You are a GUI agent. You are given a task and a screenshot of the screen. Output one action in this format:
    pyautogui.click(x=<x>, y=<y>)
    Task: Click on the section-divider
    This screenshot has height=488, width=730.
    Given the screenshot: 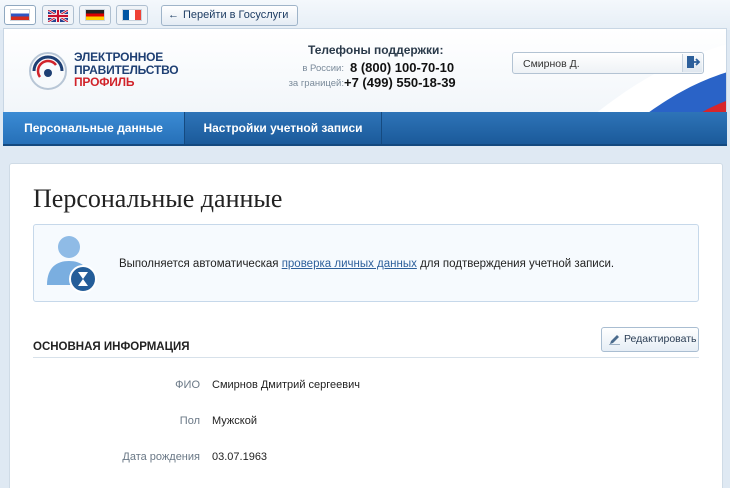 What is the action you would take?
    pyautogui.click(x=366, y=357)
    